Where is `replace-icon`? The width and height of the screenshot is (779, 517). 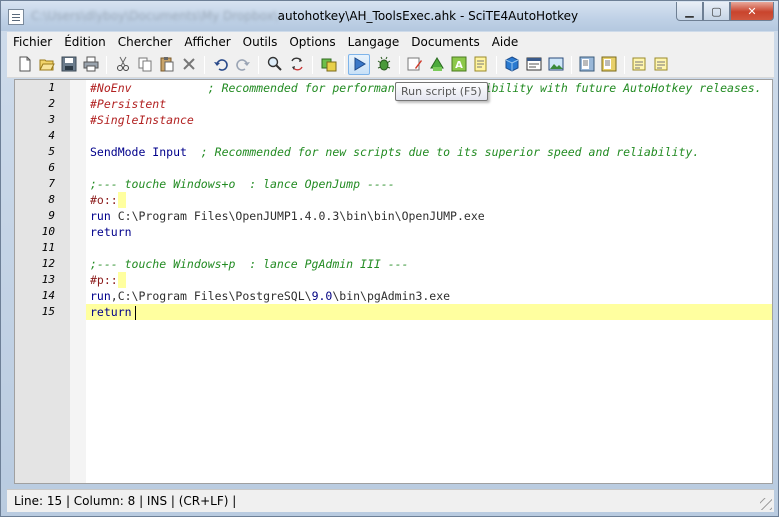 replace-icon is located at coordinates (297, 64).